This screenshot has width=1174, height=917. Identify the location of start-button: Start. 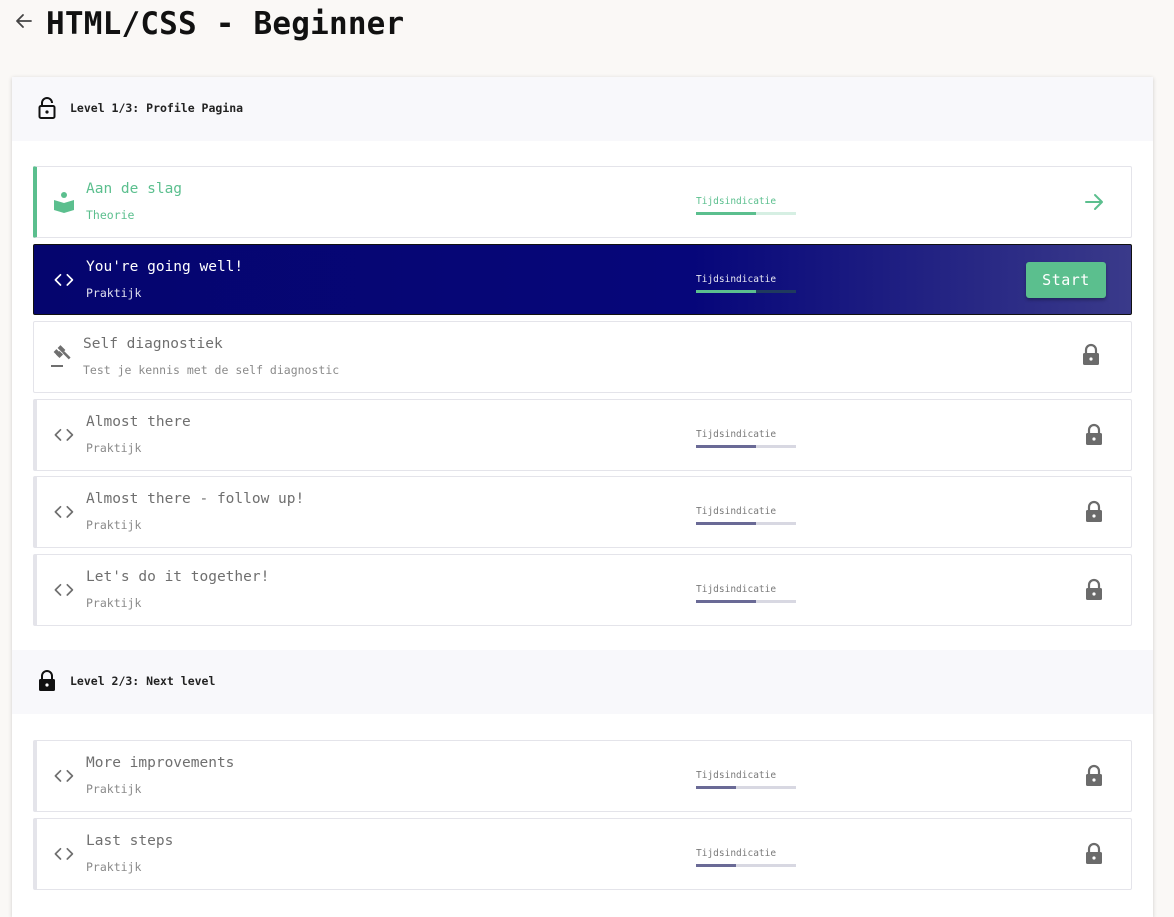
(1066, 280).